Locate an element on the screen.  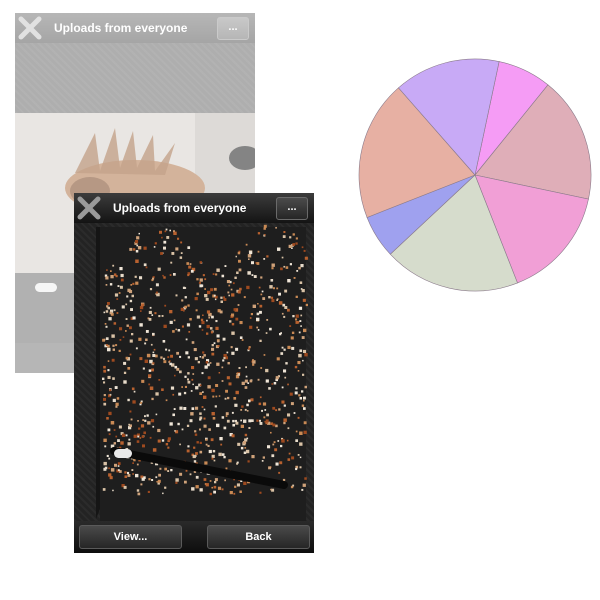
slider-knob is located at coordinates (46, 287).